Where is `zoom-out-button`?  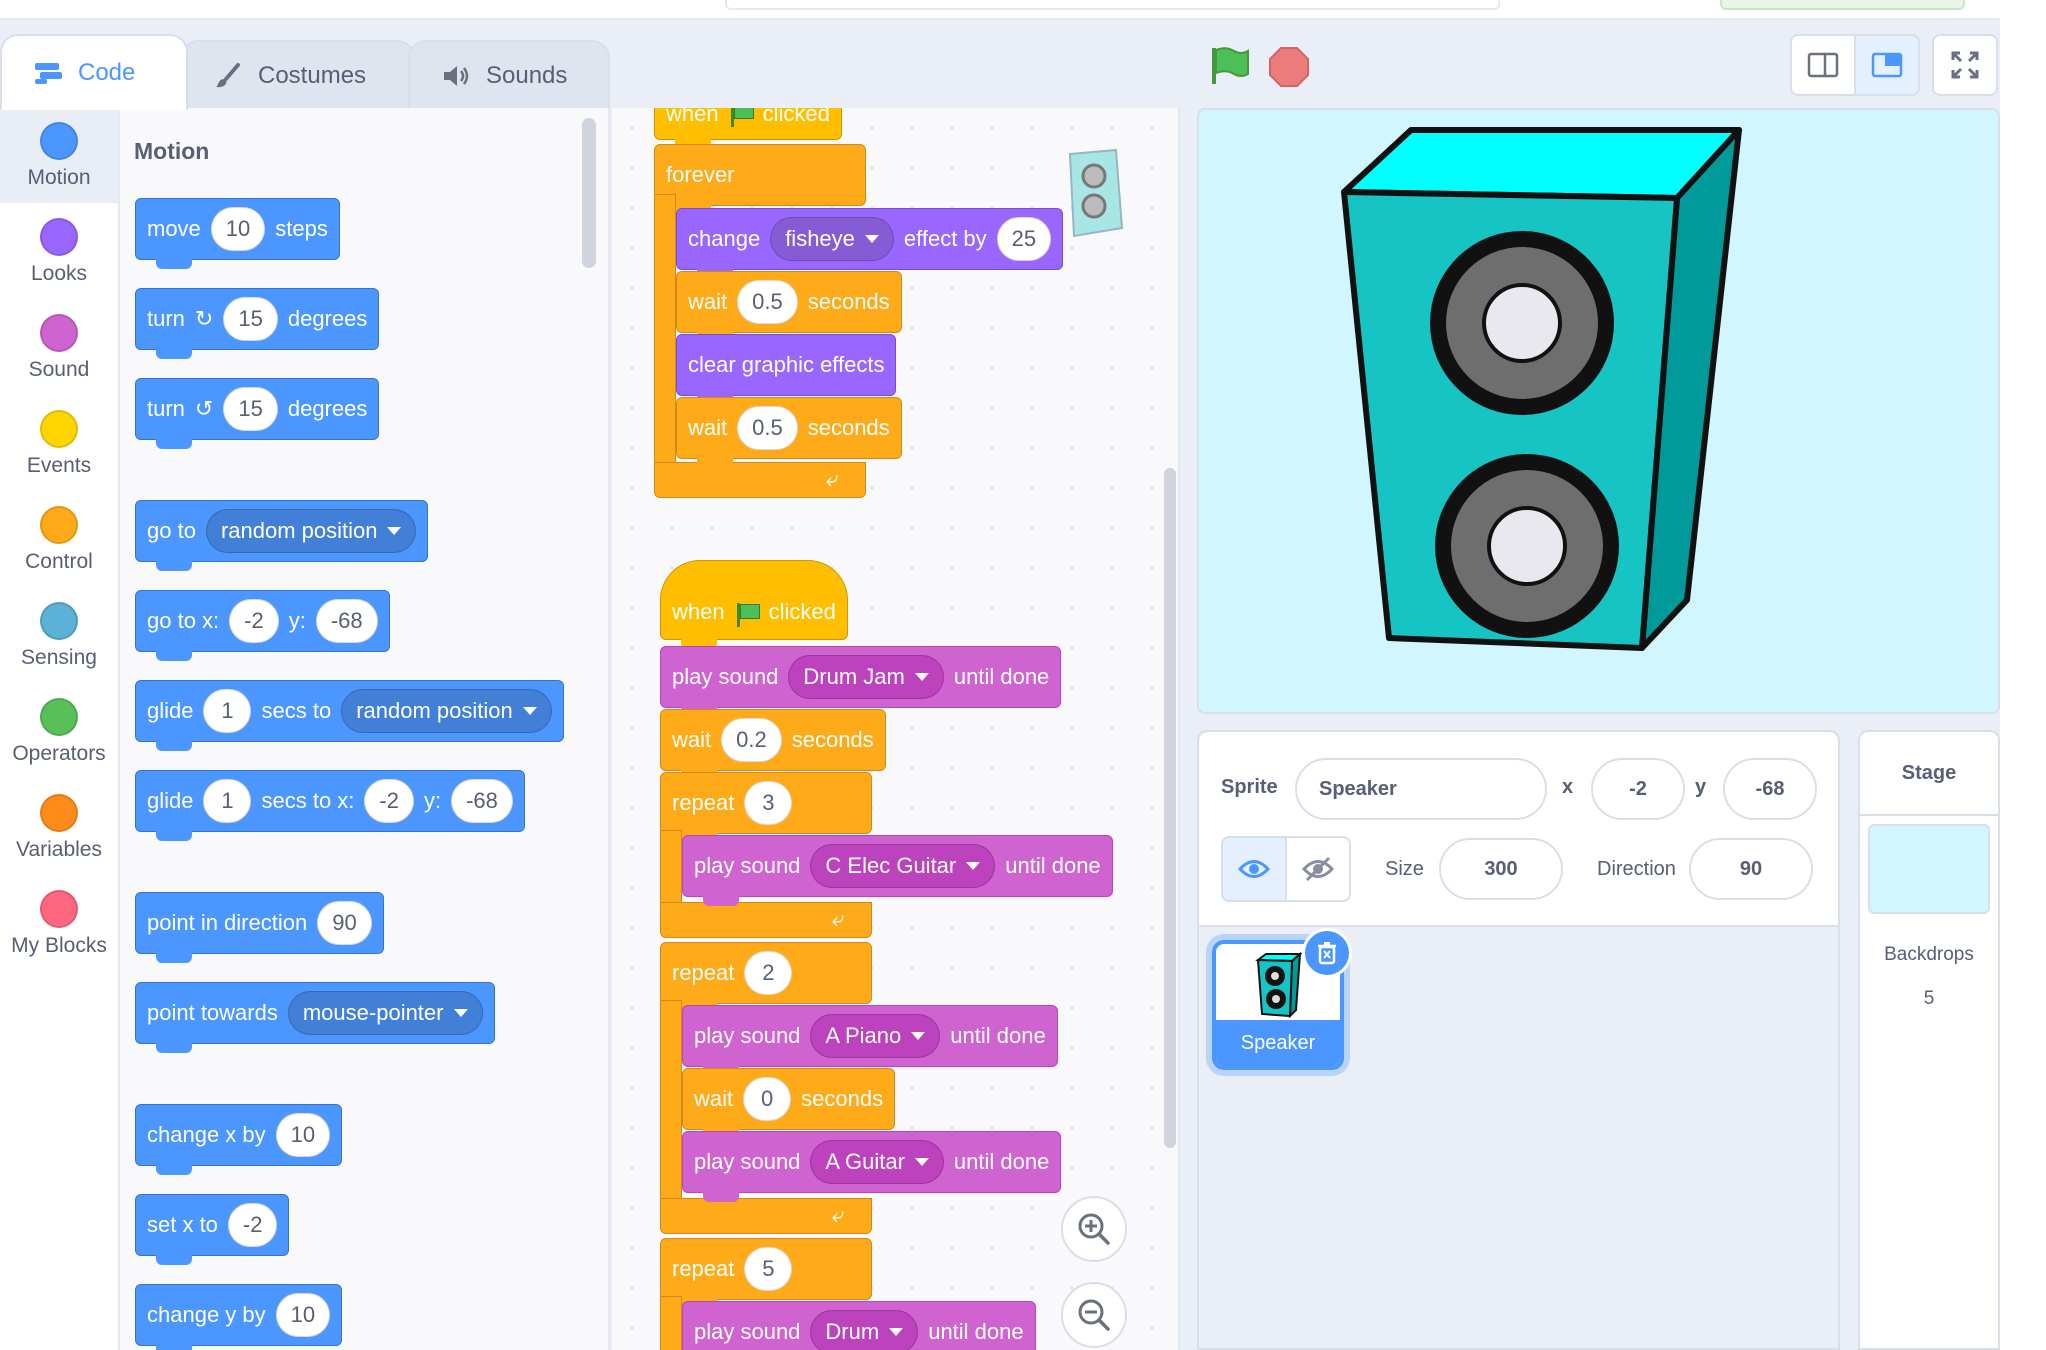 zoom-out-button is located at coordinates (1094, 1315).